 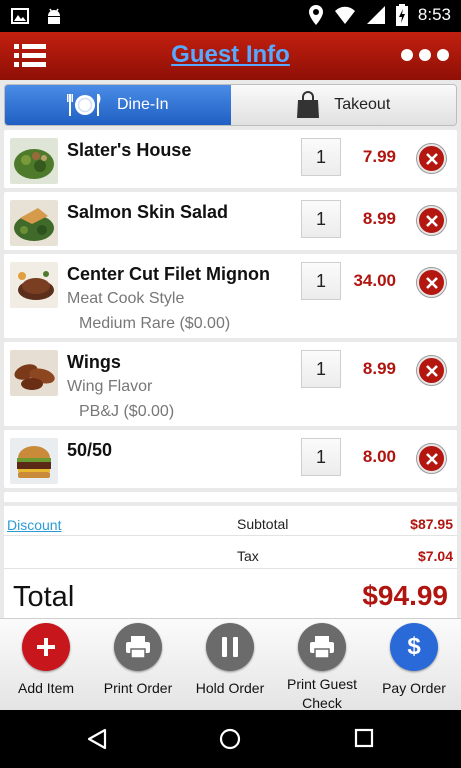 I want to click on image-icon, so click(x=20, y=16).